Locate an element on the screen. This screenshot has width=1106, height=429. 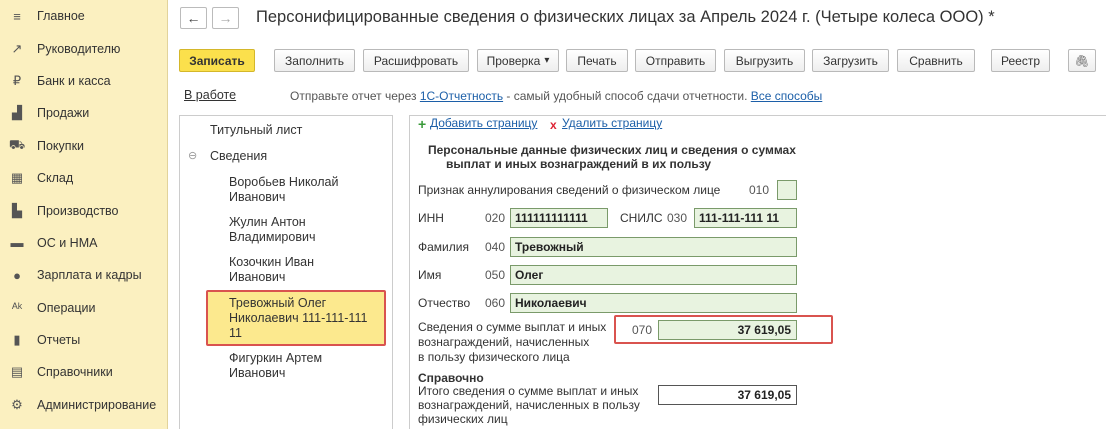
check-dropdown-button: Проверка ▾ is located at coordinates (518, 60).